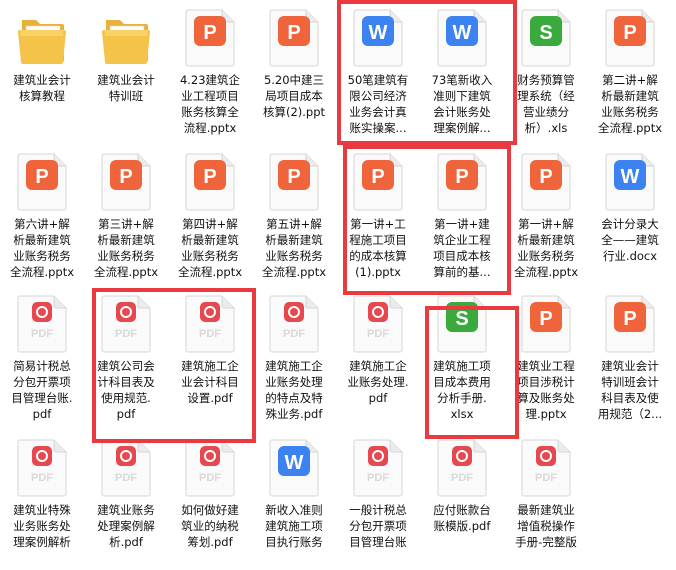  Describe the element at coordinates (294, 214) in the screenshot. I see `file-item: P 第五讲+解 析最新建筑 业账务税务 全流程.pptx` at that location.